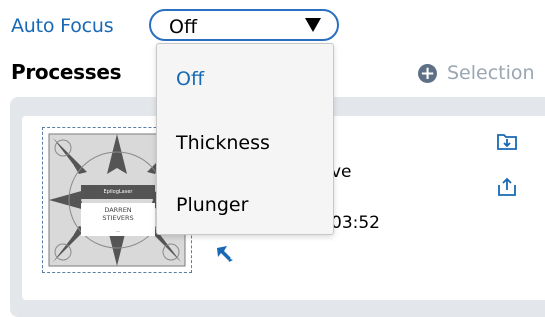 The image size is (545, 317). What do you see at coordinates (190, 79) in the screenshot?
I see `option-off: Off` at bounding box center [190, 79].